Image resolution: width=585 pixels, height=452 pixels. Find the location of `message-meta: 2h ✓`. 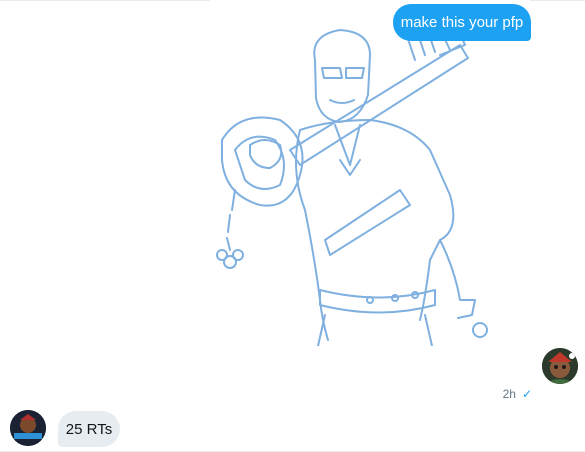

message-meta: 2h ✓ is located at coordinates (506, 394).